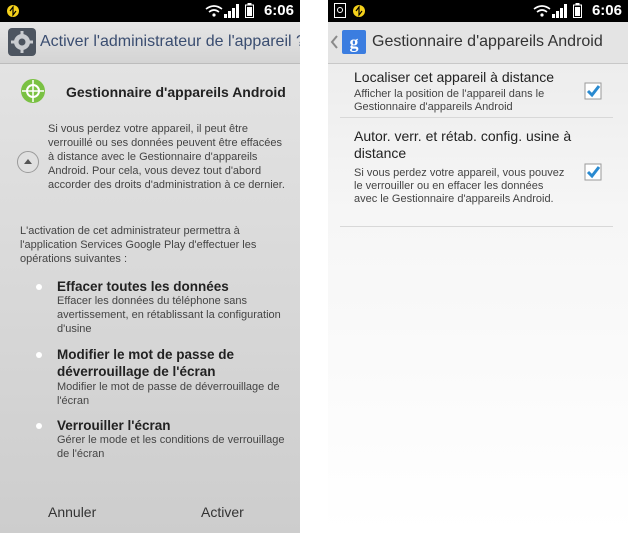 This screenshot has width=628, height=533. What do you see at coordinates (334, 42) in the screenshot?
I see `back-chevron-icon` at bounding box center [334, 42].